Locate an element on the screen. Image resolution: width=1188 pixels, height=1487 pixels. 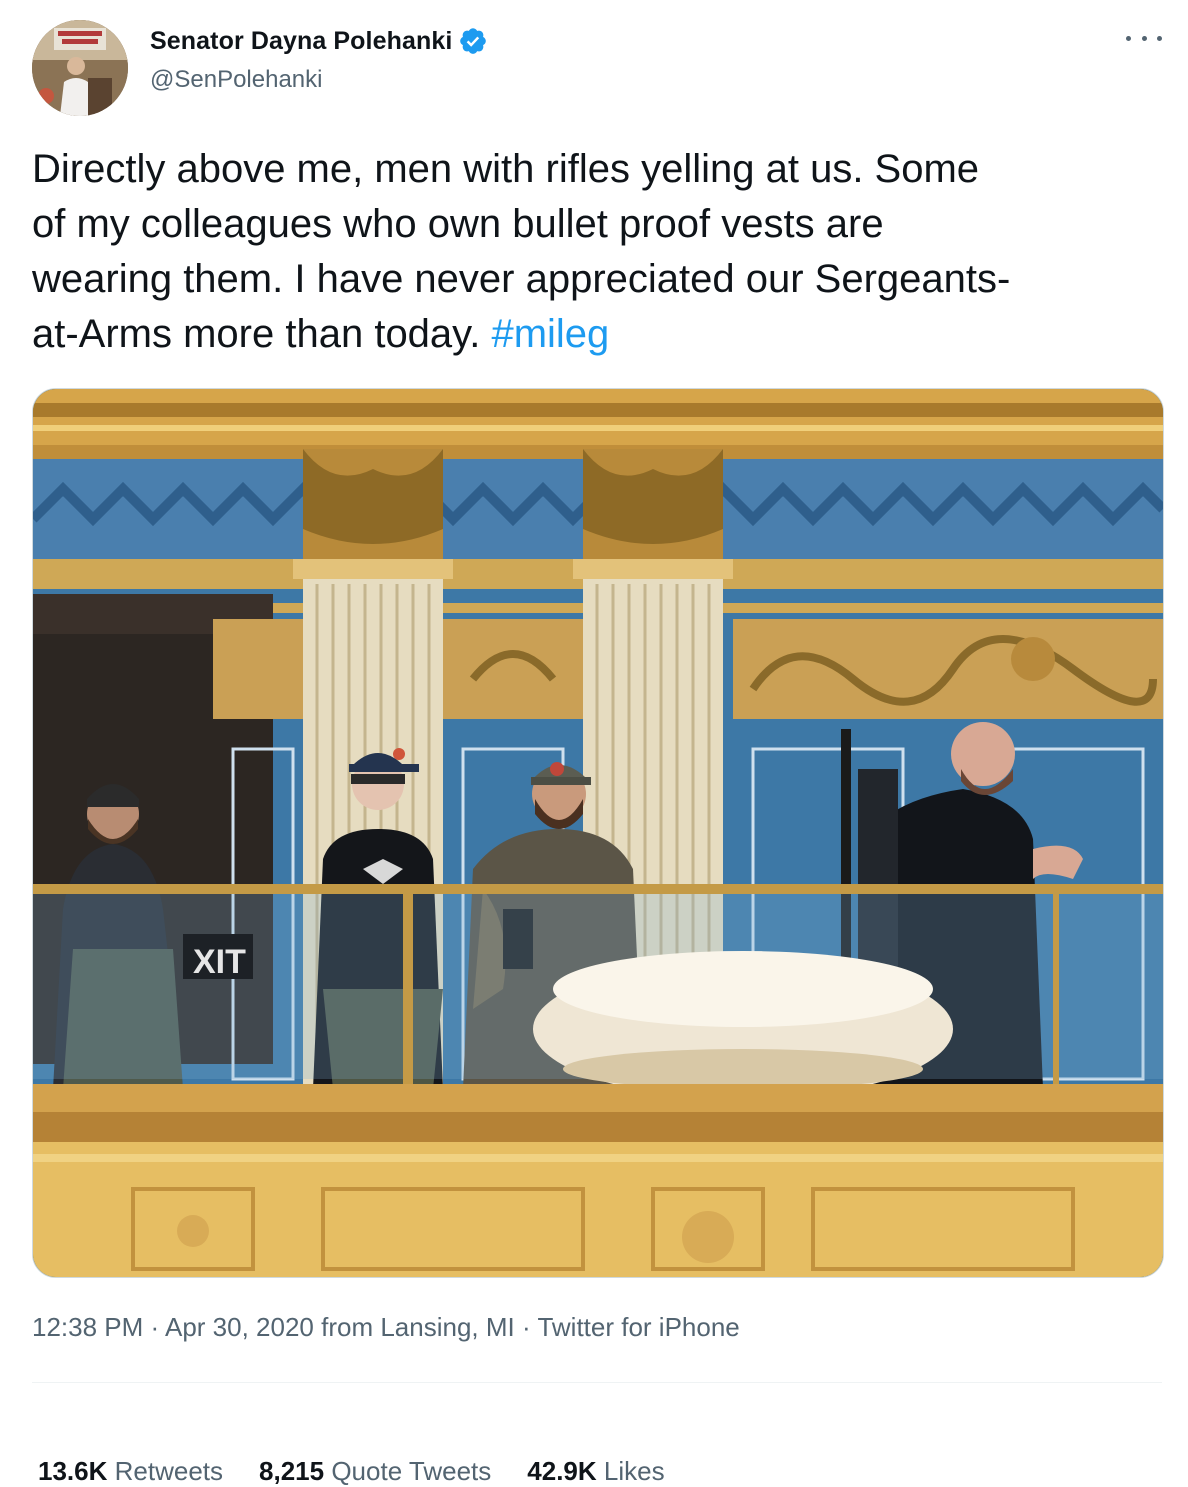
more-options-icon is located at coordinates (1144, 38).